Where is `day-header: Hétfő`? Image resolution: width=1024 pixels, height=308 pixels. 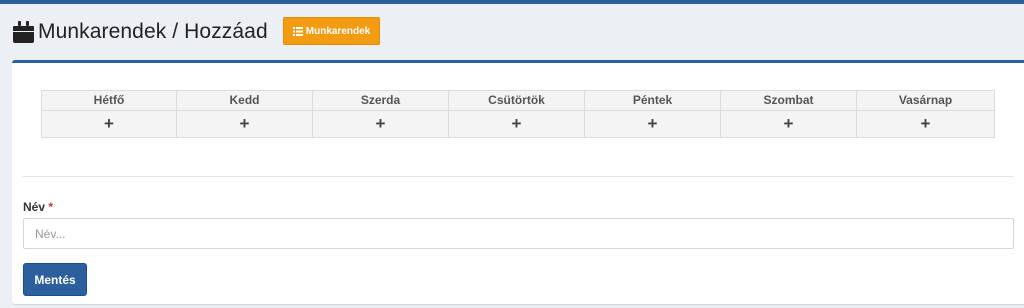 day-header: Hétfő is located at coordinates (109, 101).